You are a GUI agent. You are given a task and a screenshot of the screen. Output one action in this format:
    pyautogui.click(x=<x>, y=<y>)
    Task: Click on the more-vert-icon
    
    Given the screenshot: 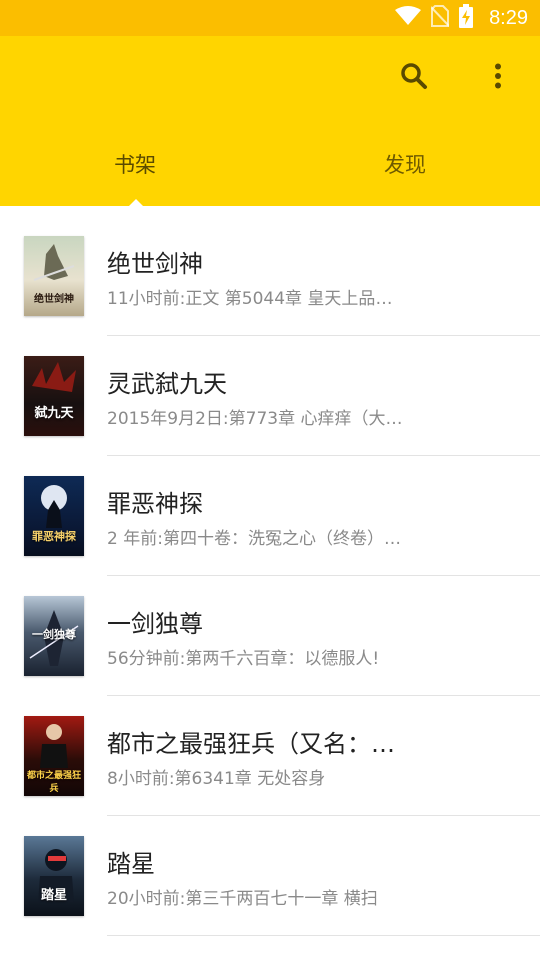 What is the action you would take?
    pyautogui.click(x=498, y=78)
    